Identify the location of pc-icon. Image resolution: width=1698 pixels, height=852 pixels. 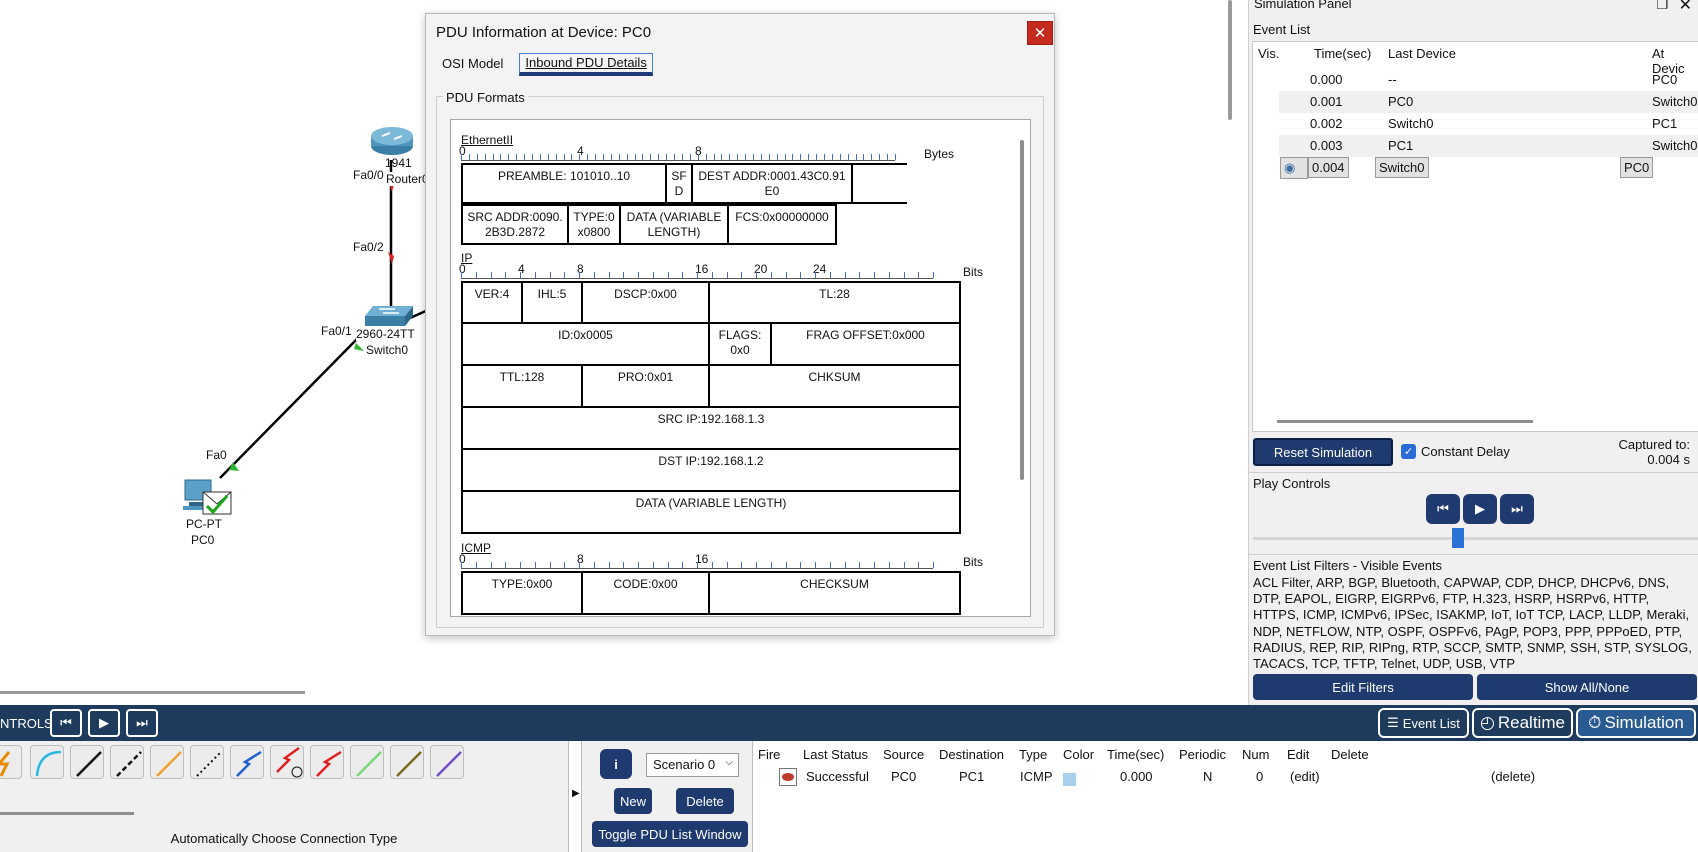
(208, 497).